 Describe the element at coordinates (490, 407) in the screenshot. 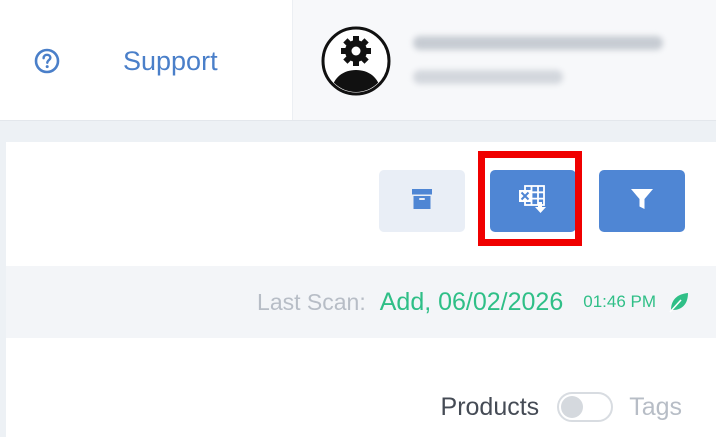

I see `products-label: Products` at that location.